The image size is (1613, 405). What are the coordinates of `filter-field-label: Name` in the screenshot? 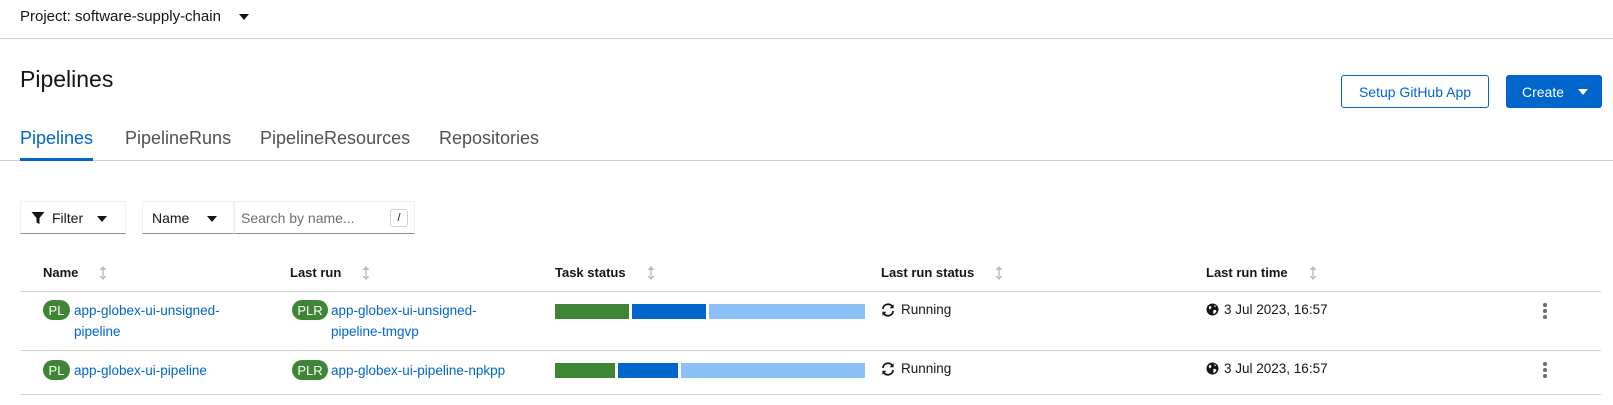 It's located at (171, 217).